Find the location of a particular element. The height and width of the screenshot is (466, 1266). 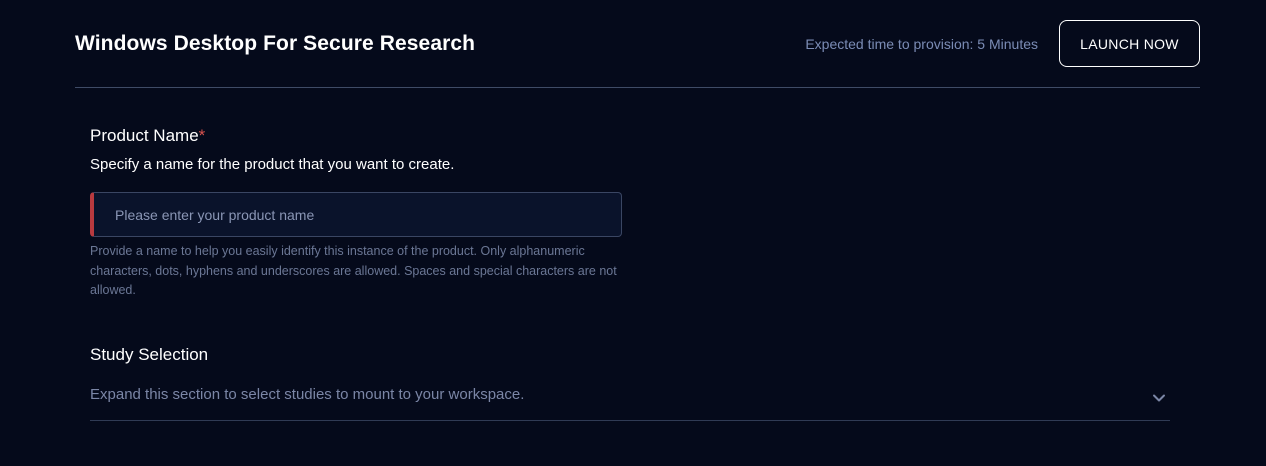

product-name-field is located at coordinates (356, 214).